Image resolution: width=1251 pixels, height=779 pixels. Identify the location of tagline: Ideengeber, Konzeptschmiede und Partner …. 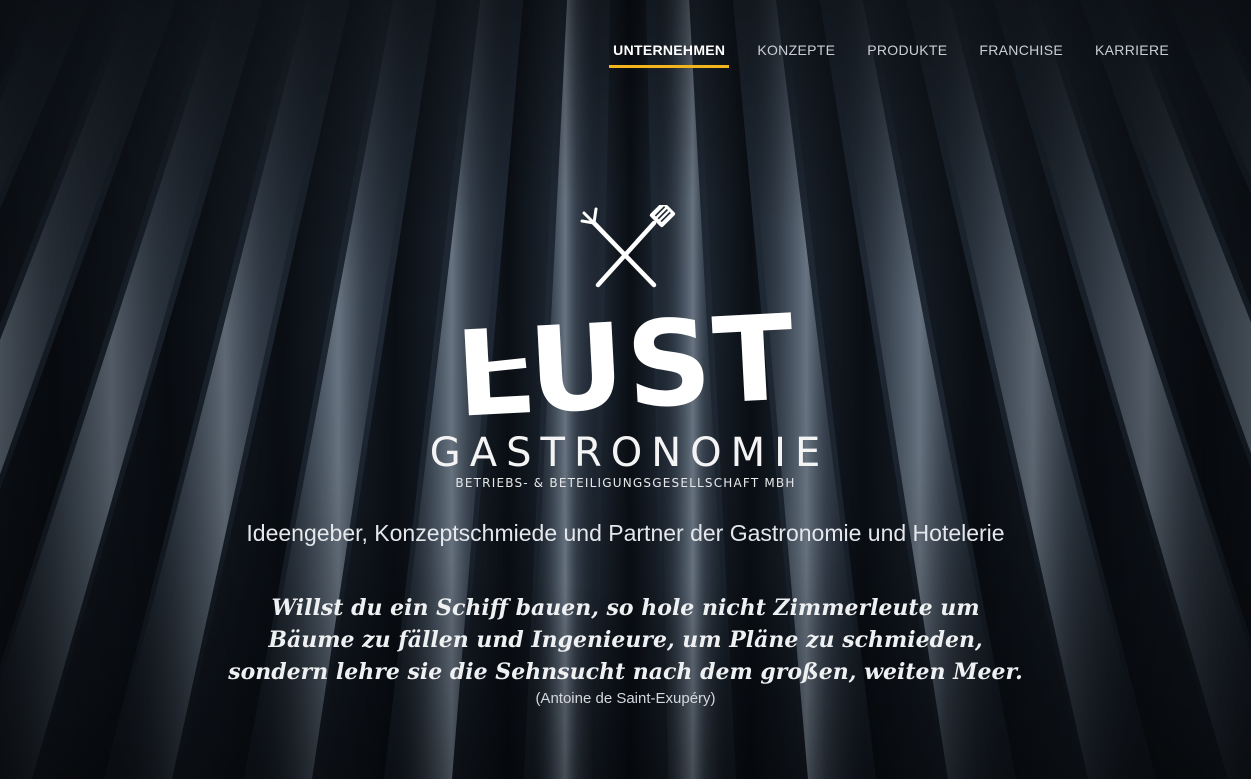
(625, 533).